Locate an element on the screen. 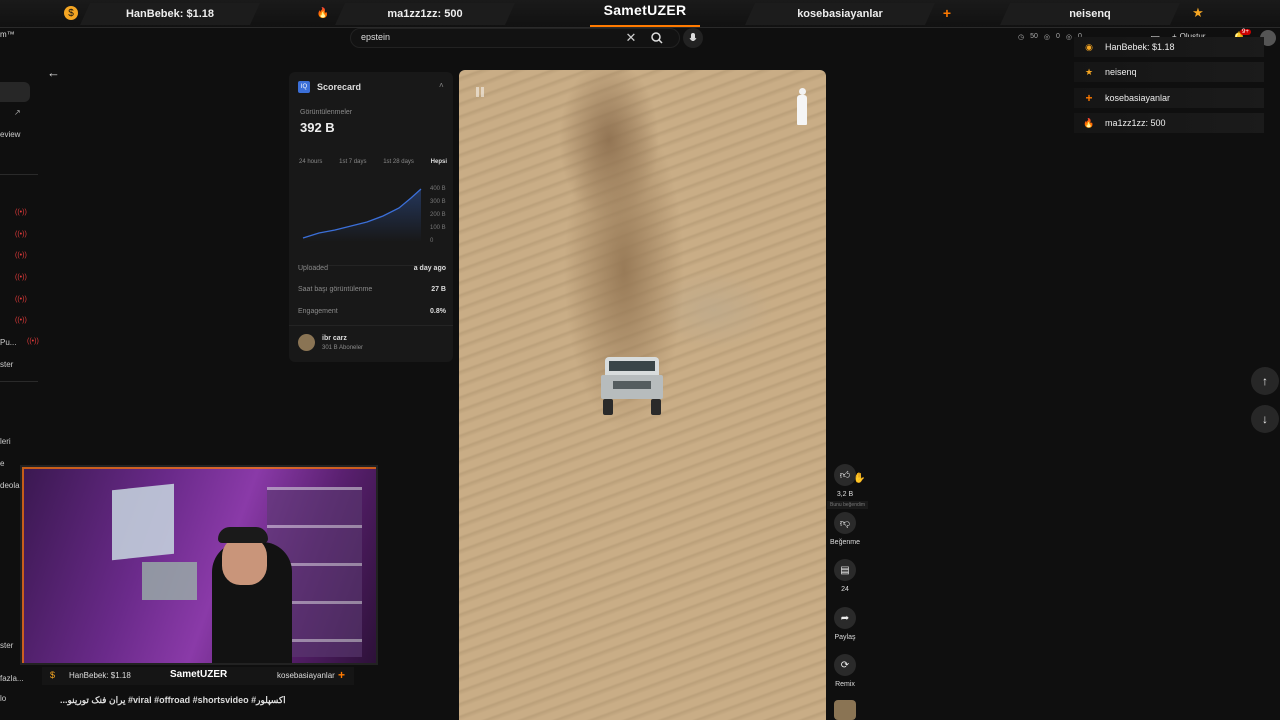  top-bar-item: HanBebek: $1.18 is located at coordinates (170, 14).